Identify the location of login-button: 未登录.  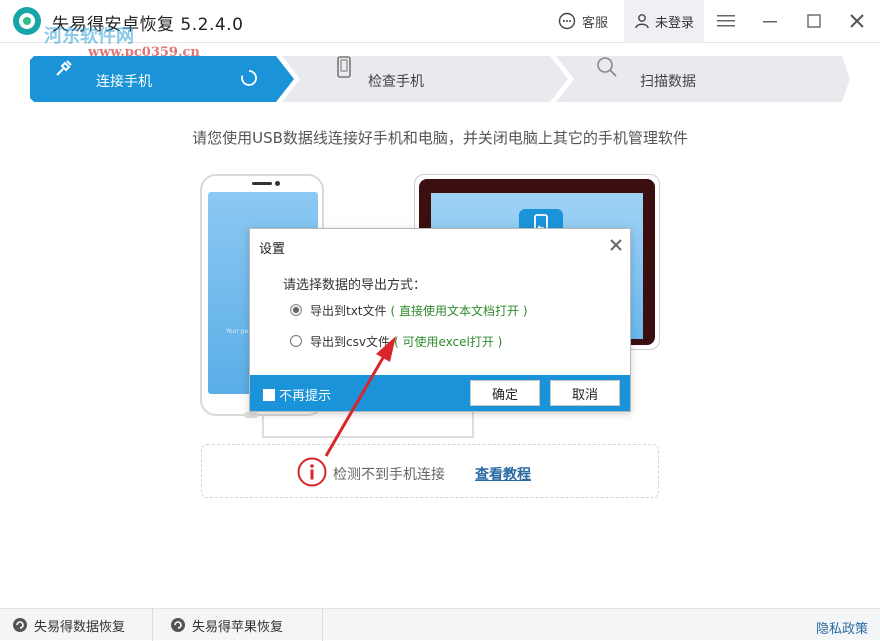
(664, 21).